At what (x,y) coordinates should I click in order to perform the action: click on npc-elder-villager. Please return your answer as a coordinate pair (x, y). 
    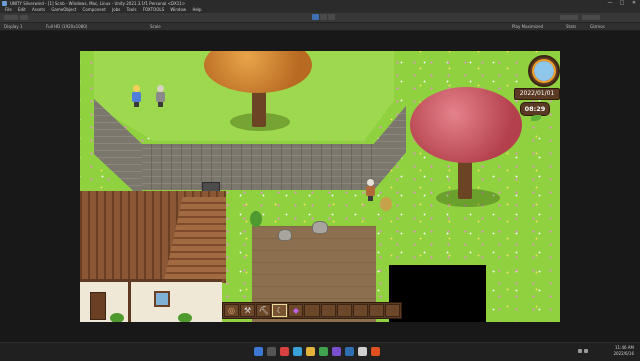
    Looking at the image, I should click on (160, 96).